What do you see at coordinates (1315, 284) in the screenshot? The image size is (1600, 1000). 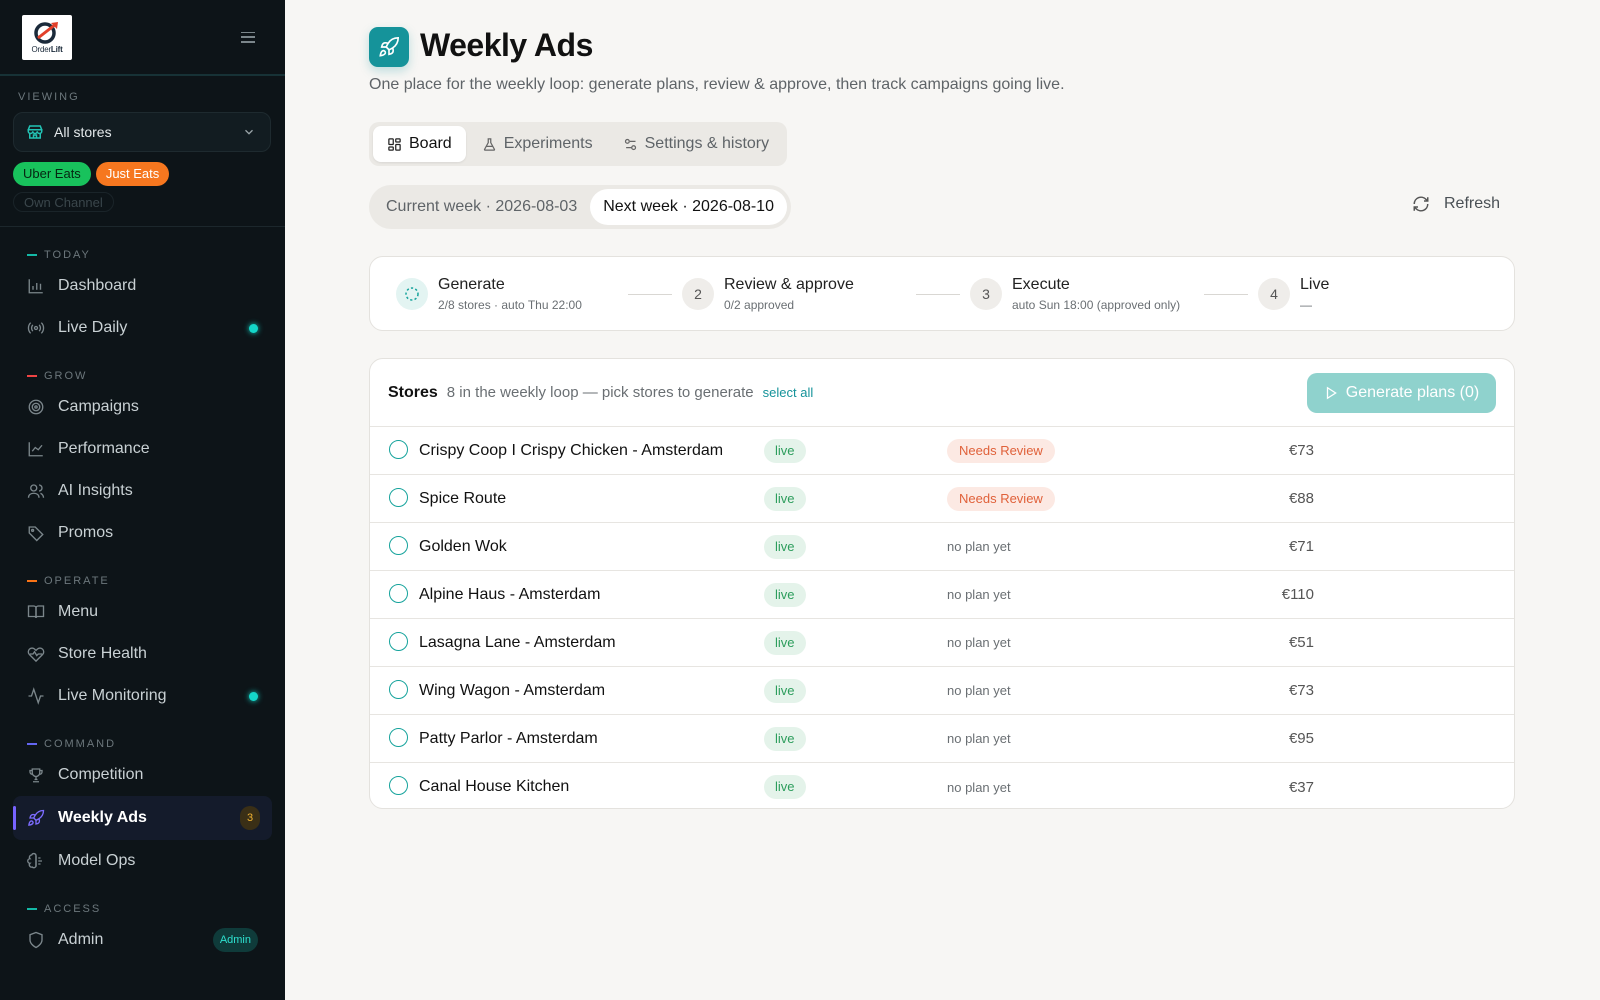 I see `step-title: Live` at bounding box center [1315, 284].